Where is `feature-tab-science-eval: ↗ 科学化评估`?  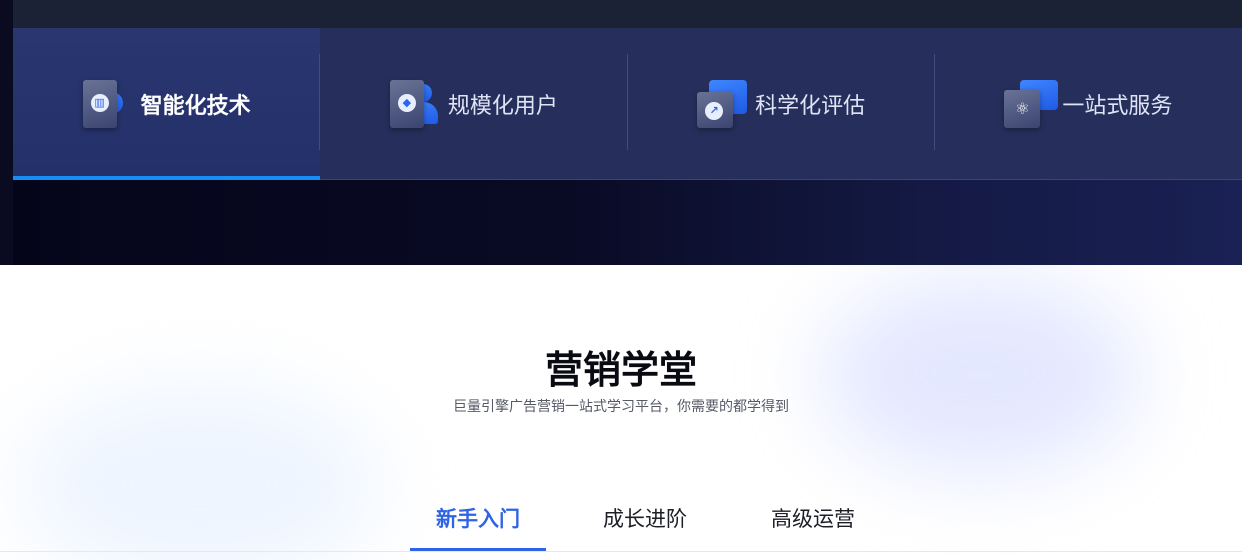
feature-tab-science-eval: ↗ 科学化评估 is located at coordinates (781, 104).